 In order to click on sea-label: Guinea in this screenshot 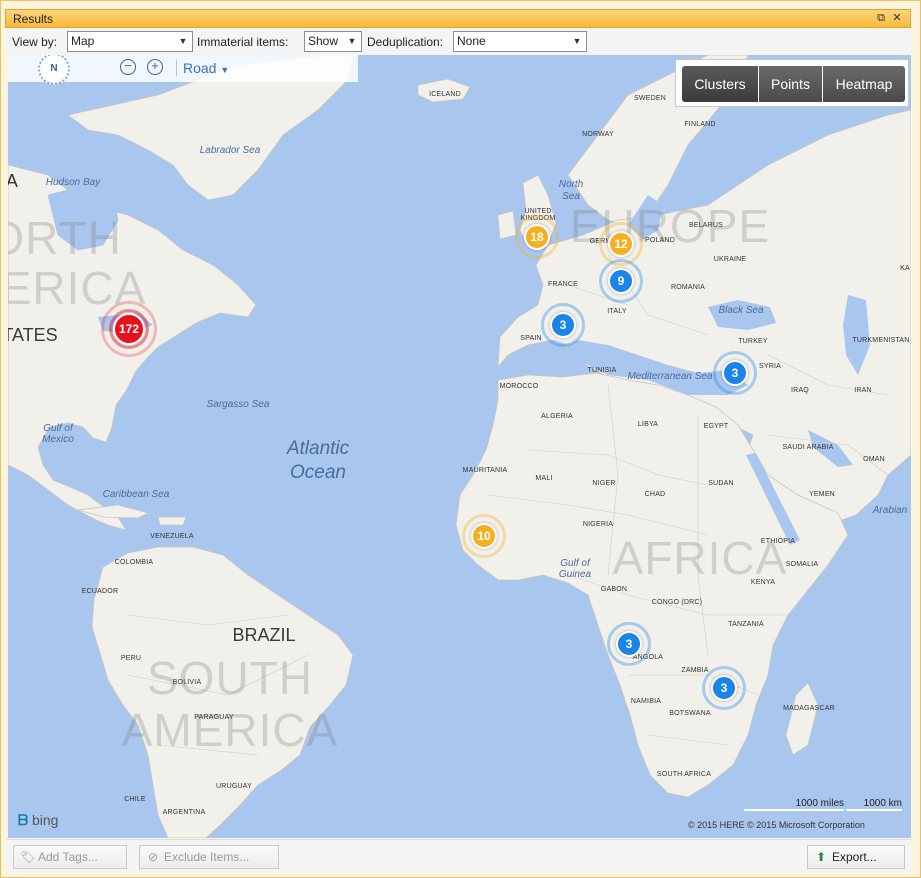, I will do `click(575, 574)`.